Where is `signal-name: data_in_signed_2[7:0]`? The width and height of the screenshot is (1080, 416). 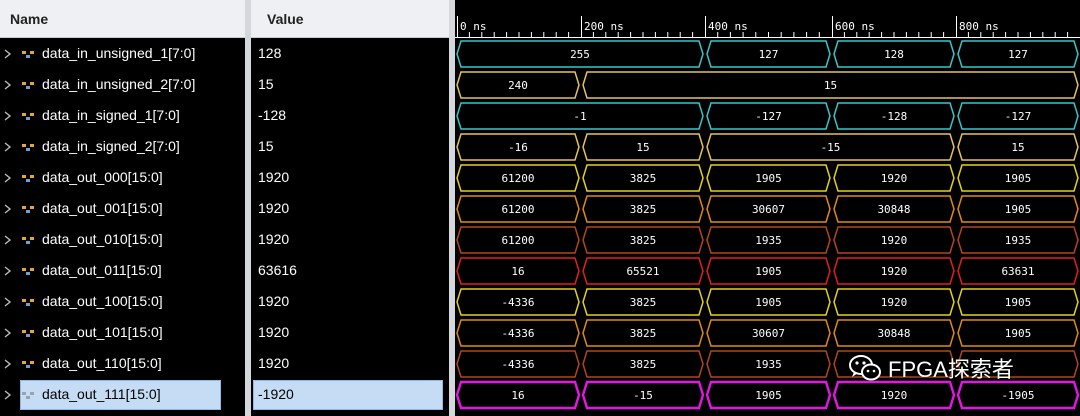
signal-name: data_in_signed_2[7:0] is located at coordinates (111, 146).